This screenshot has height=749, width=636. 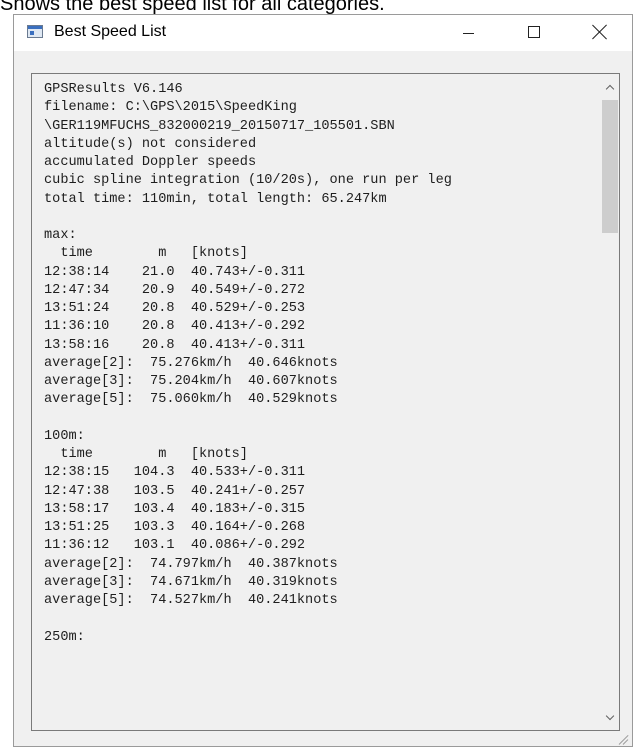 I want to click on maximize-icon, so click(x=534, y=32).